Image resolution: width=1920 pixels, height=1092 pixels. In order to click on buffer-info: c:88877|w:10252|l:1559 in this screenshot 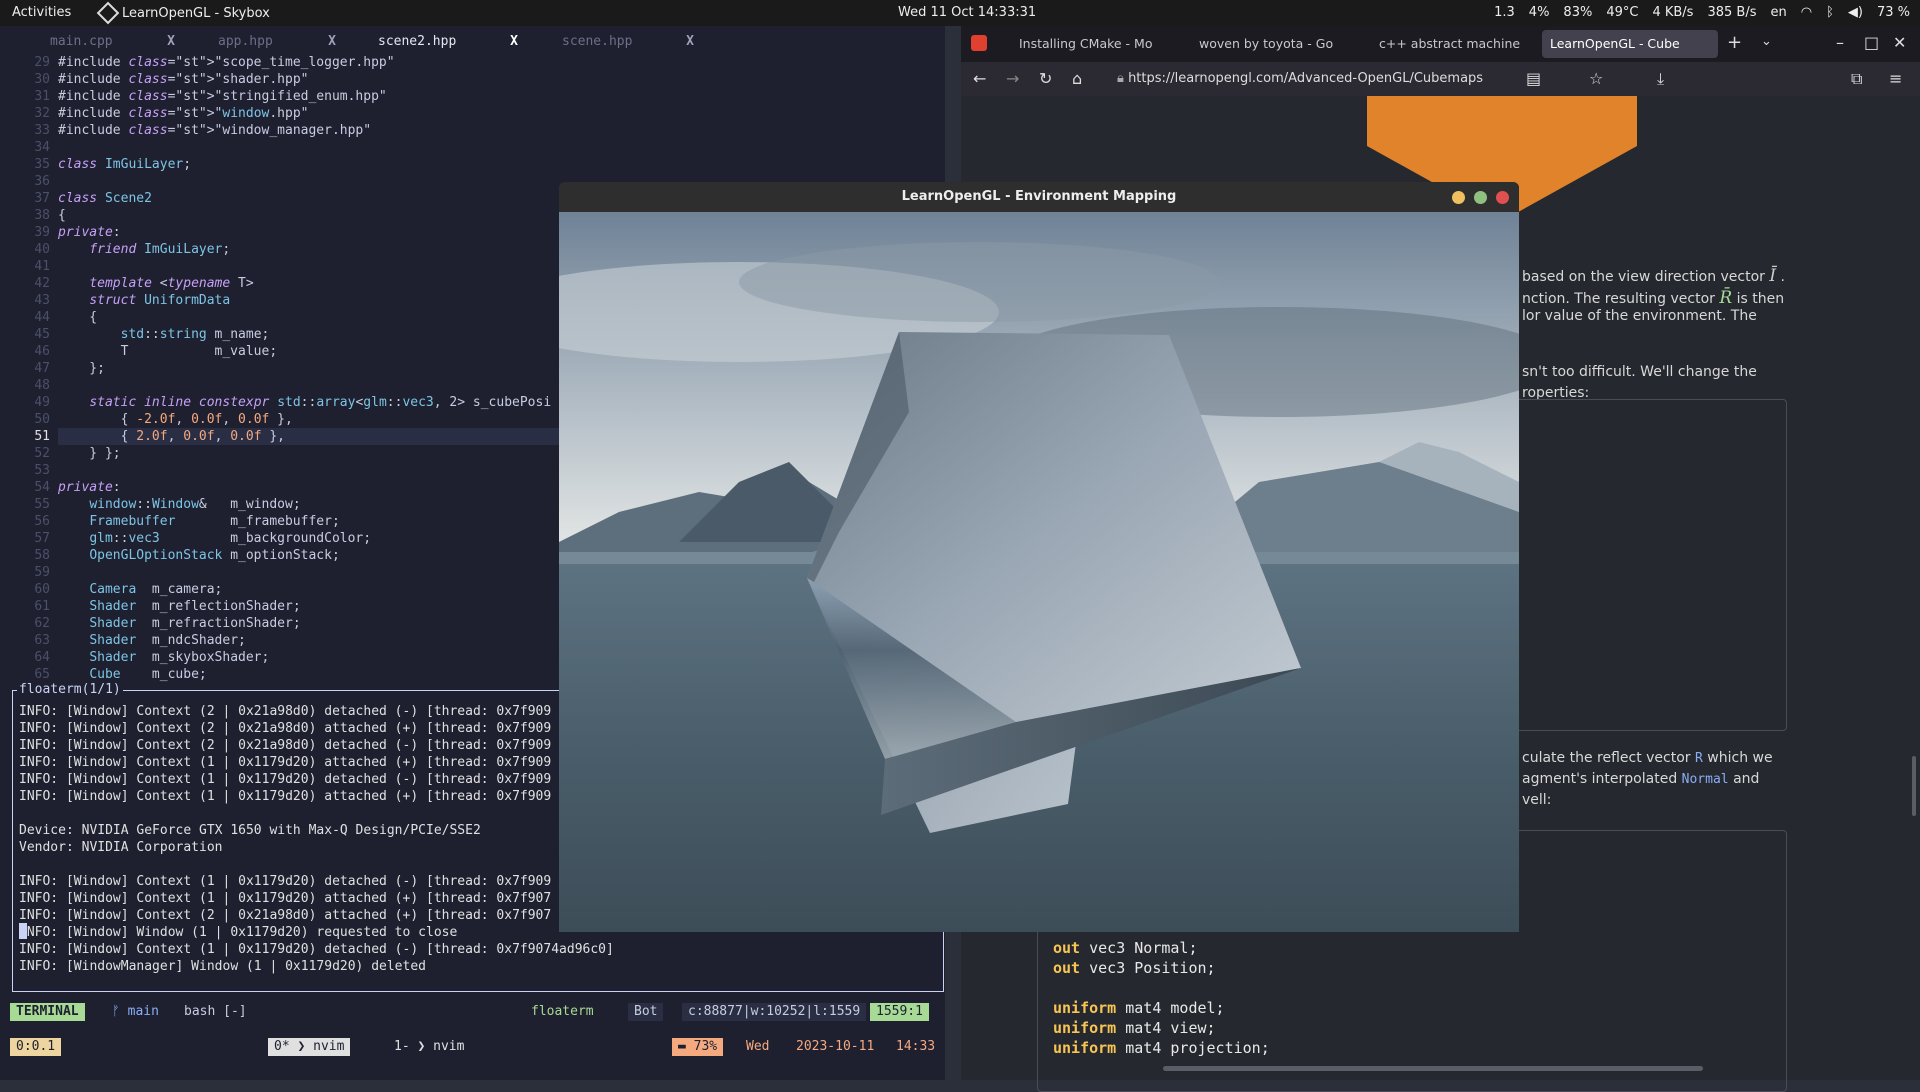, I will do `click(774, 1012)`.